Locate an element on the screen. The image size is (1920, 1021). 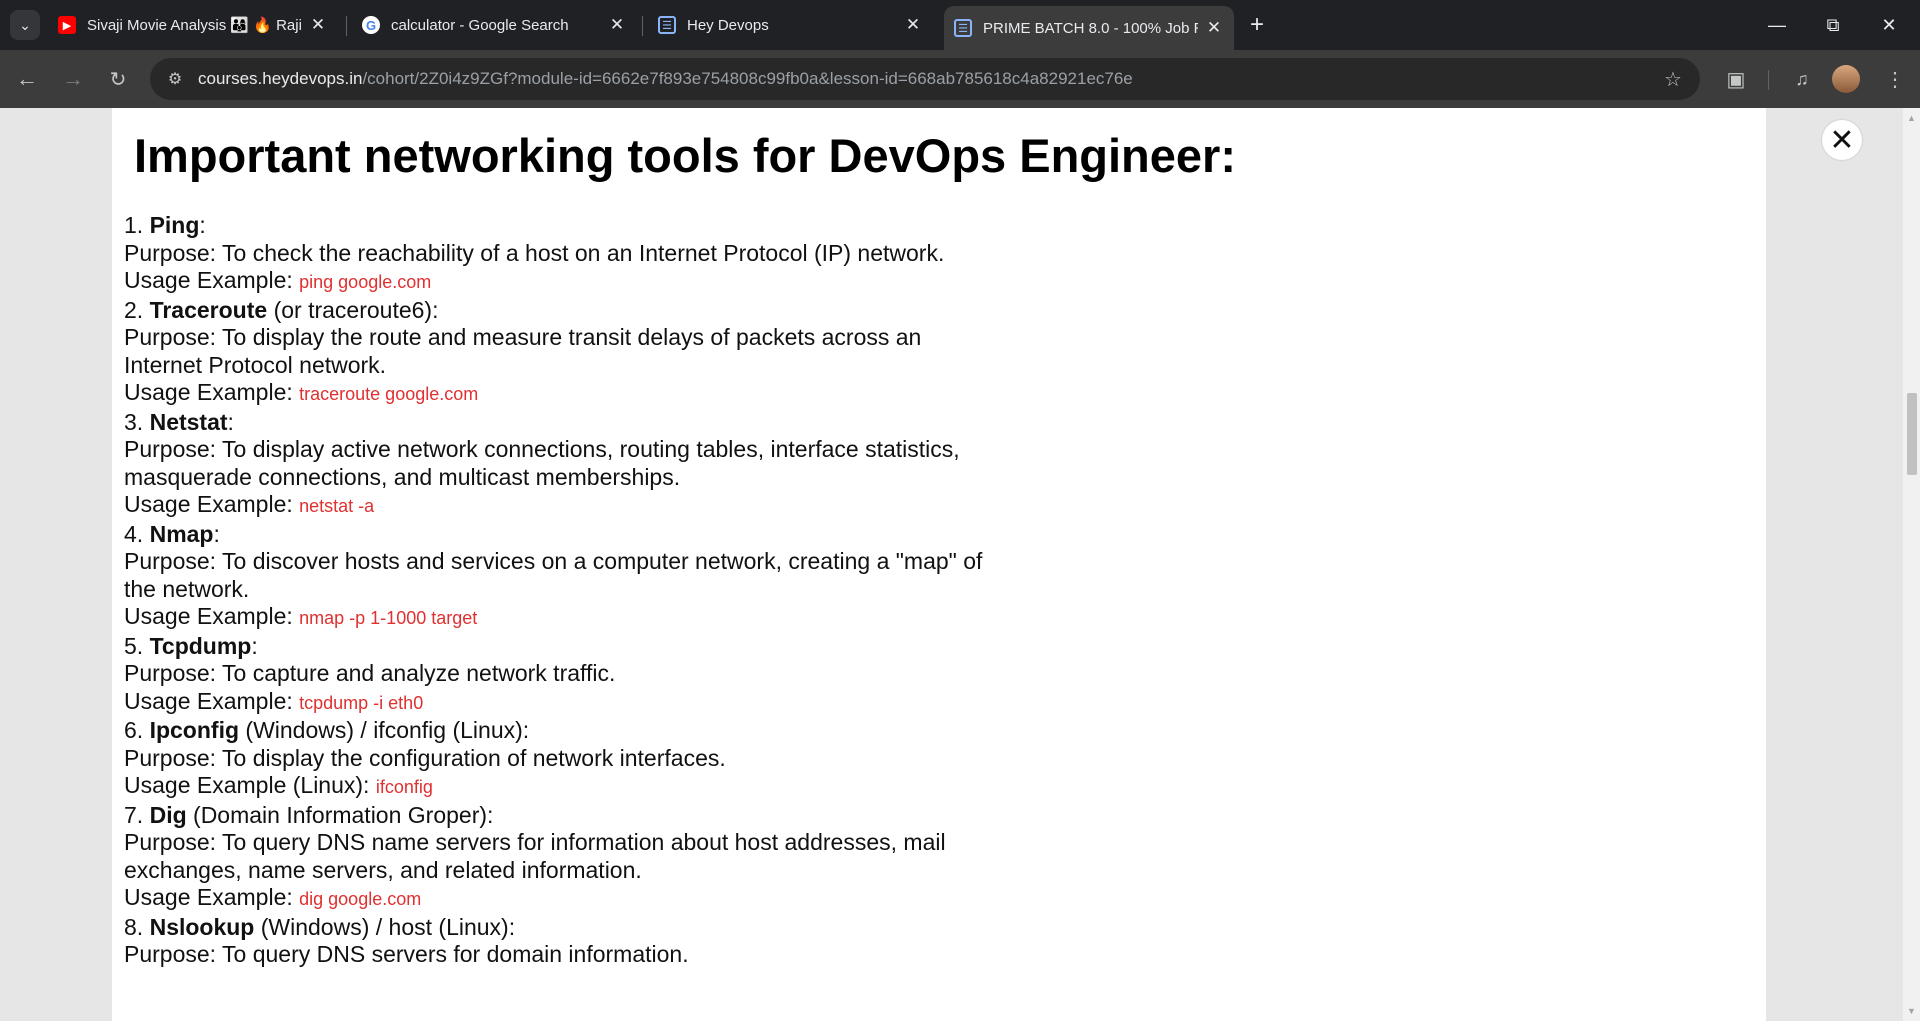
back-arrow-icon: ← is located at coordinates (27, 79).